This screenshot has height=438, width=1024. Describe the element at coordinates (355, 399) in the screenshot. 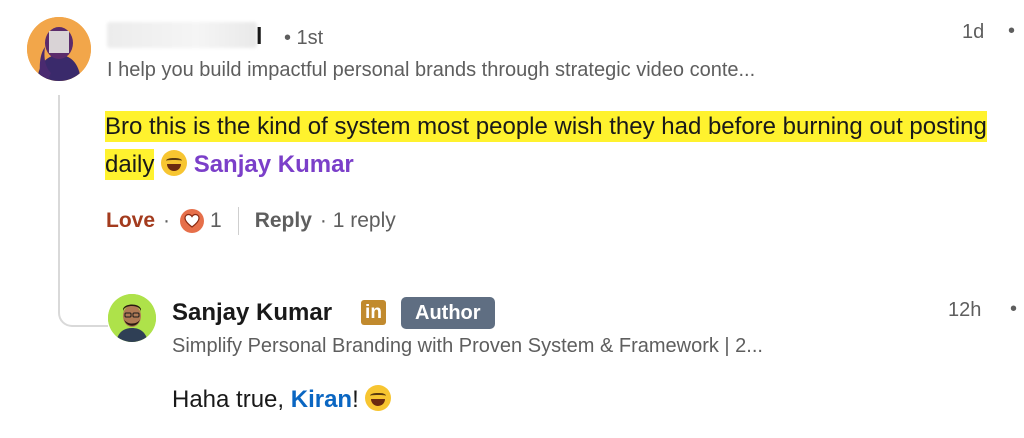

I see `reply-text-suffix: !` at that location.